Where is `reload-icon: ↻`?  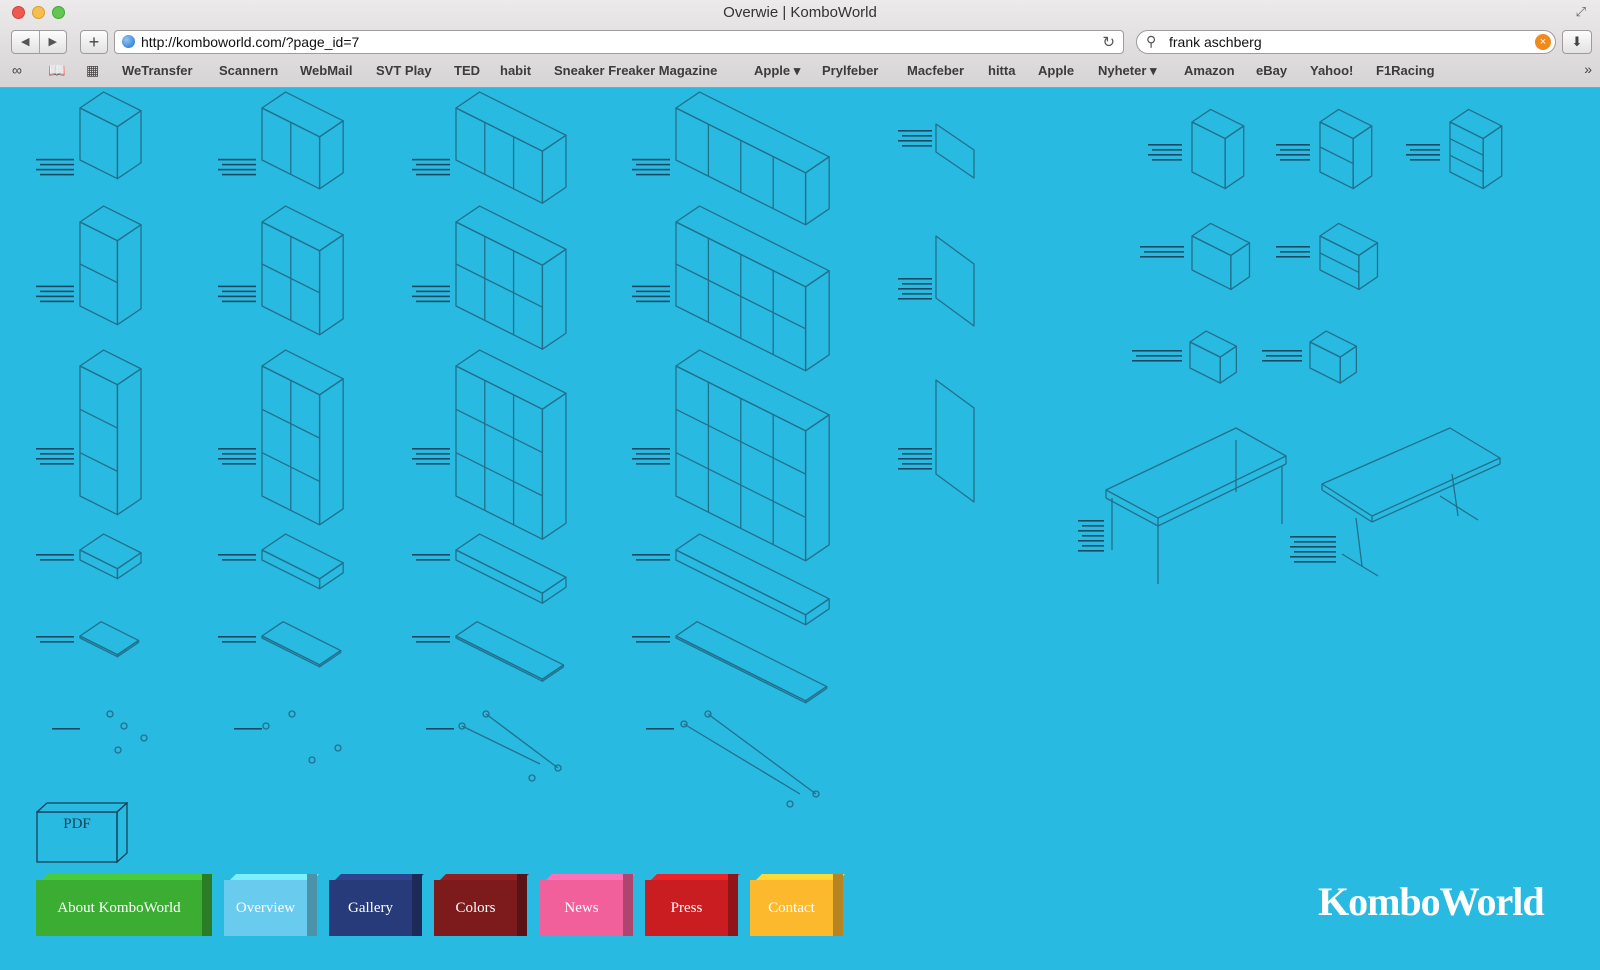 reload-icon: ↻ is located at coordinates (1108, 42).